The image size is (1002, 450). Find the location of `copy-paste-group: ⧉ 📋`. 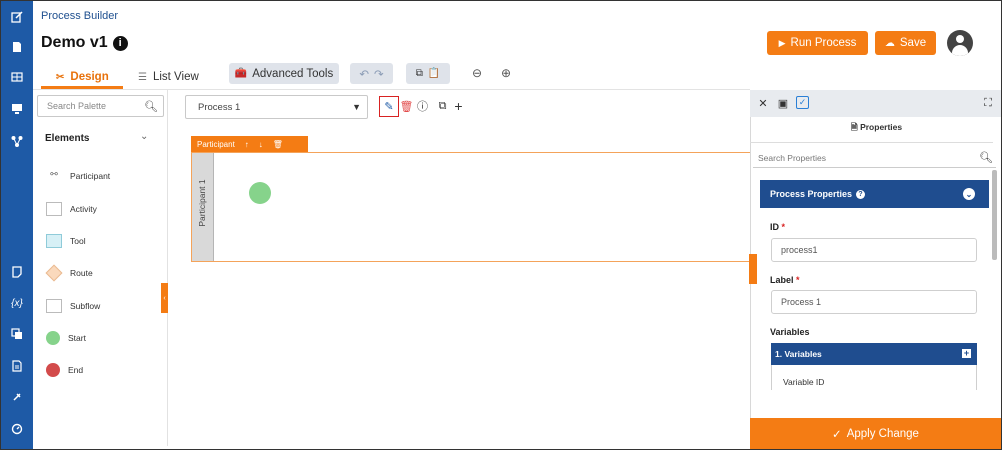

copy-paste-group: ⧉ 📋 is located at coordinates (428, 73).